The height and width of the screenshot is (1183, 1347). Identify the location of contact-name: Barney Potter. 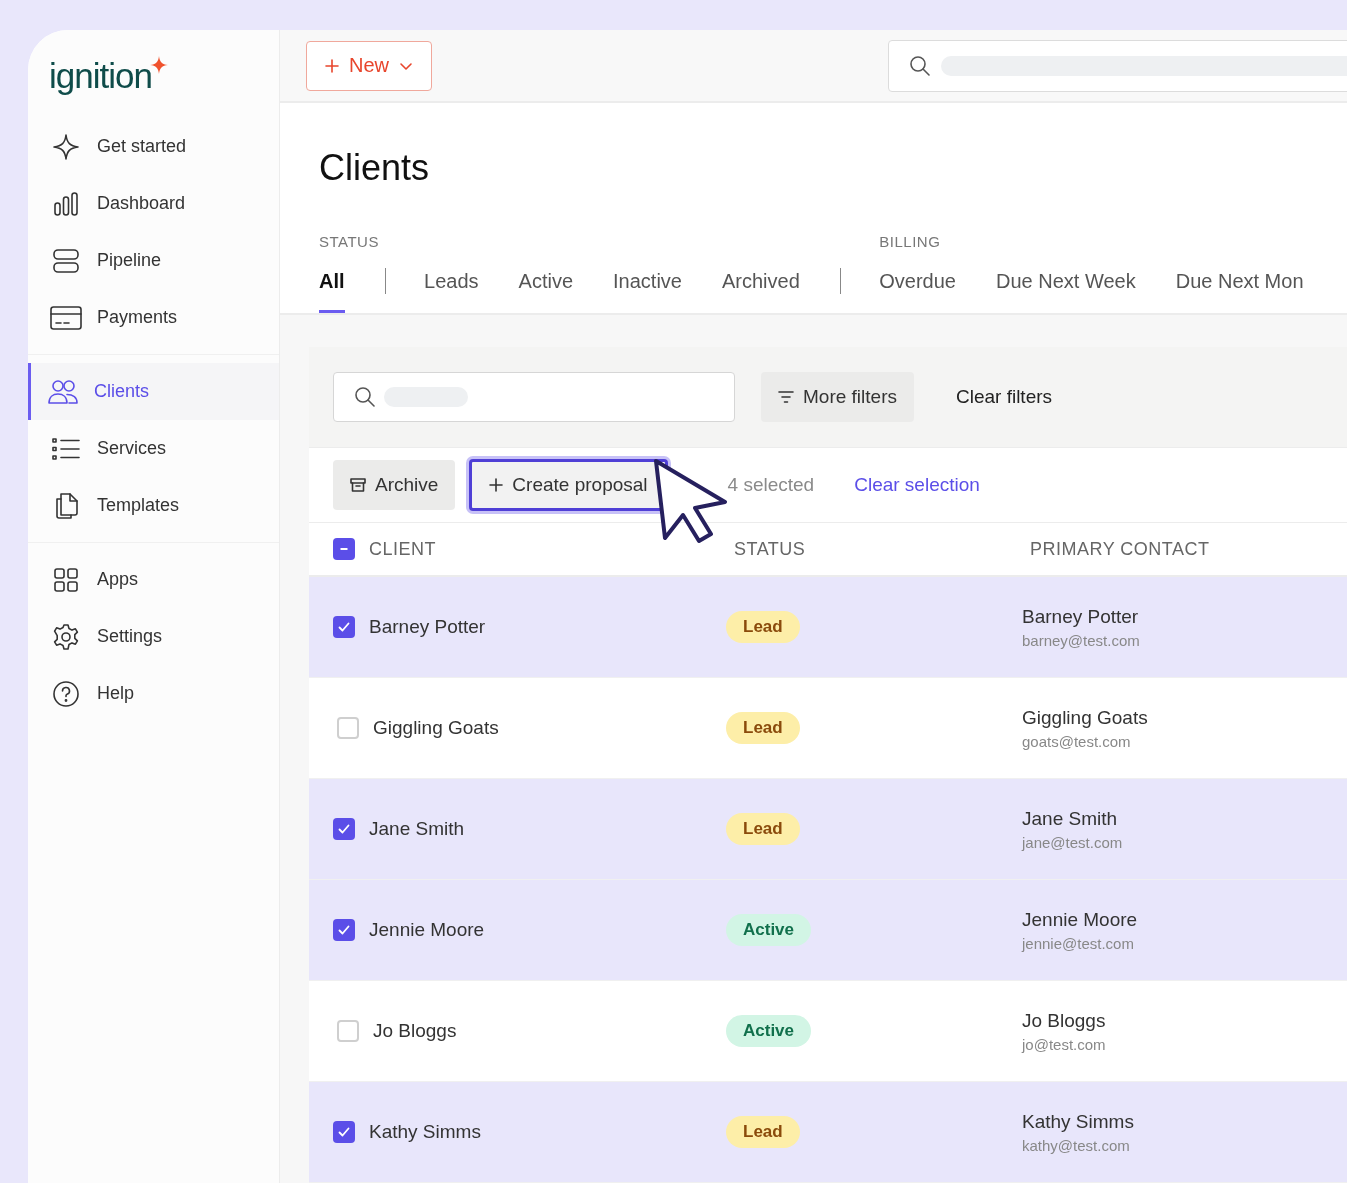
(1080, 616).